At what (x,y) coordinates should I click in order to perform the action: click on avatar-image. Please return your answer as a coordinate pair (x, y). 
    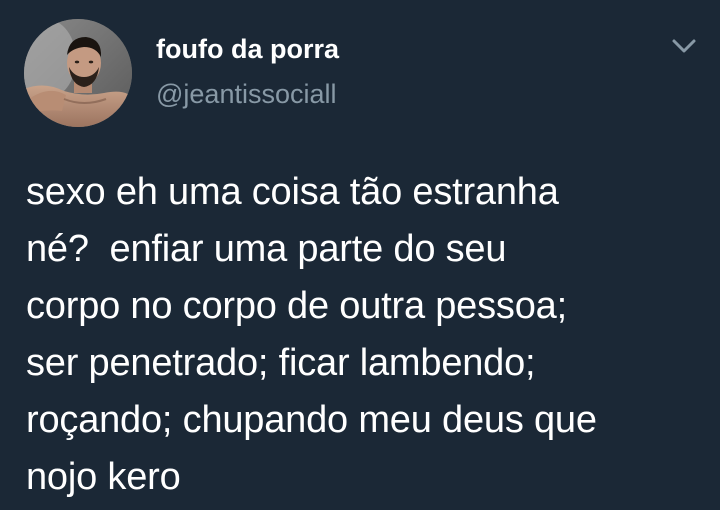
    Looking at the image, I should click on (78, 73).